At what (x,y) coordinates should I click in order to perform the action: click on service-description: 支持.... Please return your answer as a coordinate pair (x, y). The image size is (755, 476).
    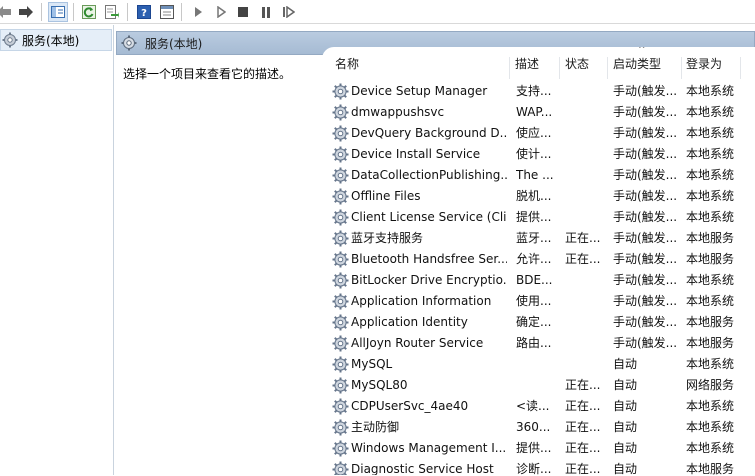
    Looking at the image, I should click on (534, 91).